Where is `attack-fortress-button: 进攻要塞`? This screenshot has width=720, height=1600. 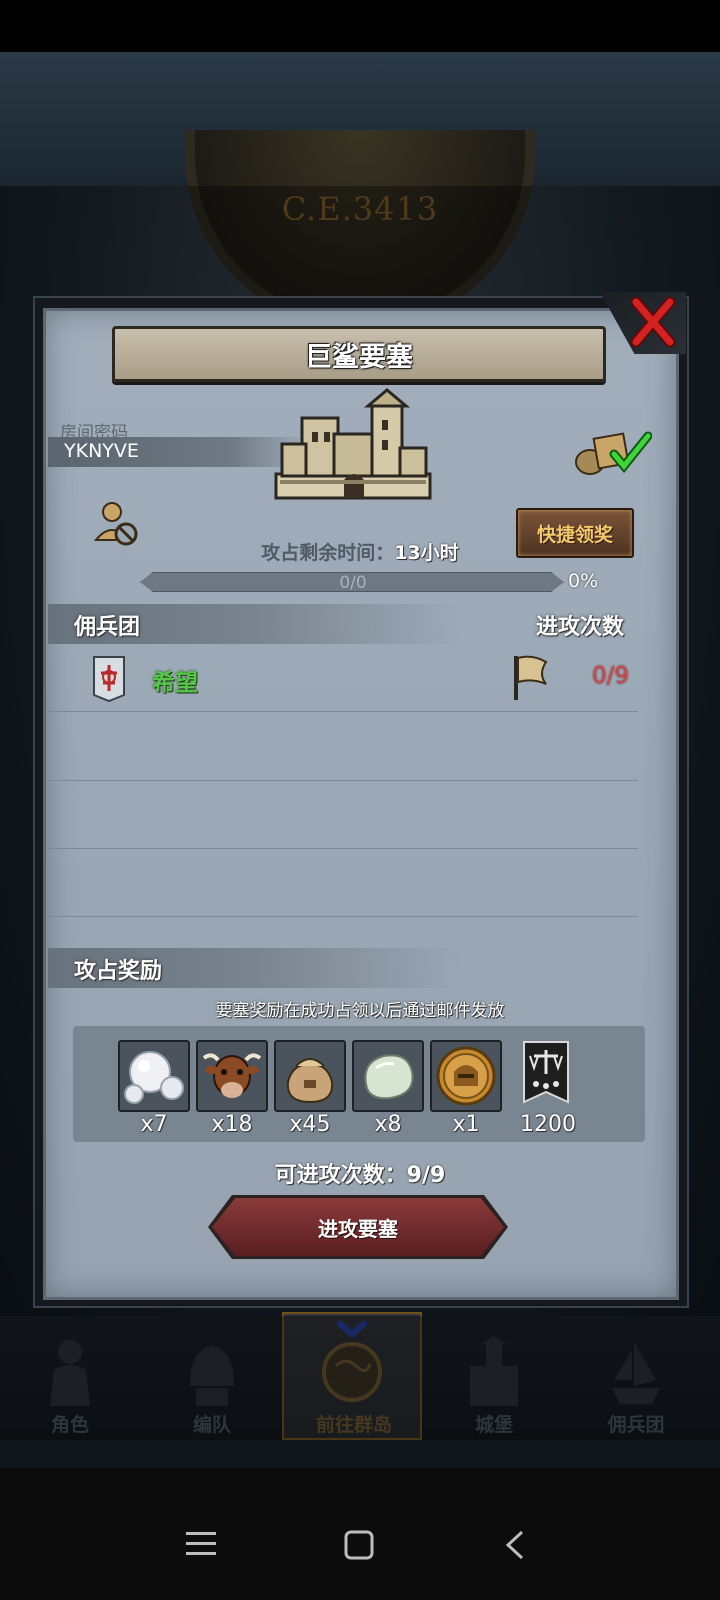 attack-fortress-button: 进攻要塞 is located at coordinates (358, 1227).